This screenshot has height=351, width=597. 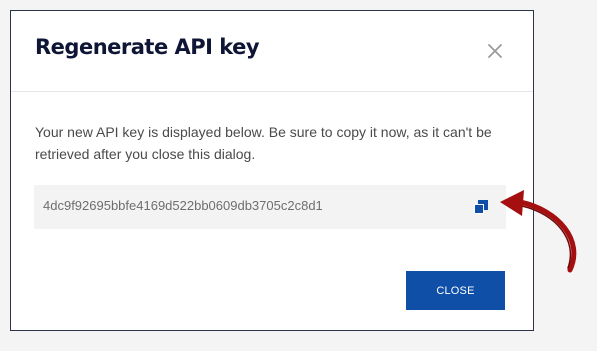 I want to click on header-divider, so click(x=272, y=91).